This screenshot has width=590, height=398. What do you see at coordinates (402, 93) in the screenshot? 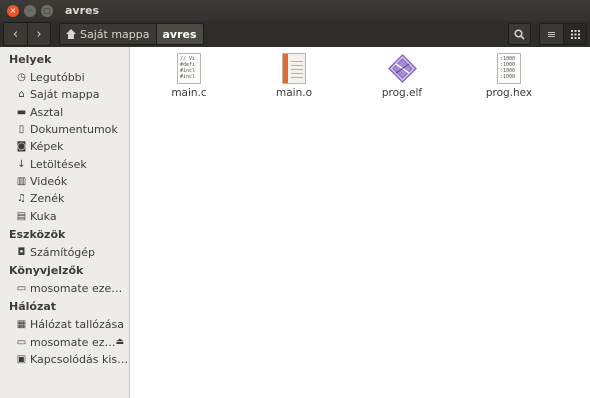
I see `file-name: prog.elf` at bounding box center [402, 93].